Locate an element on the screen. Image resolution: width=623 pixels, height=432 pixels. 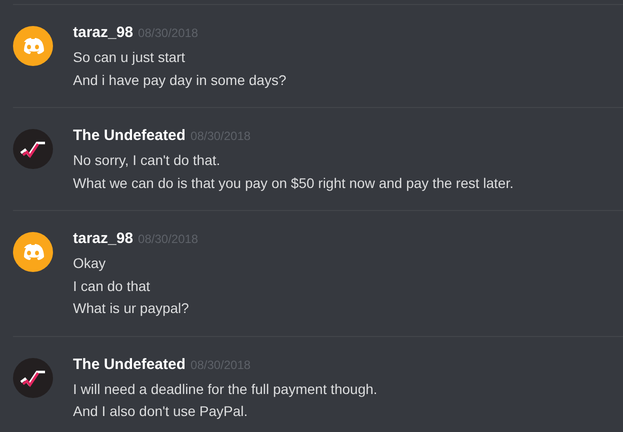
message-text: And I also don't use PayPal. is located at coordinates (161, 411).